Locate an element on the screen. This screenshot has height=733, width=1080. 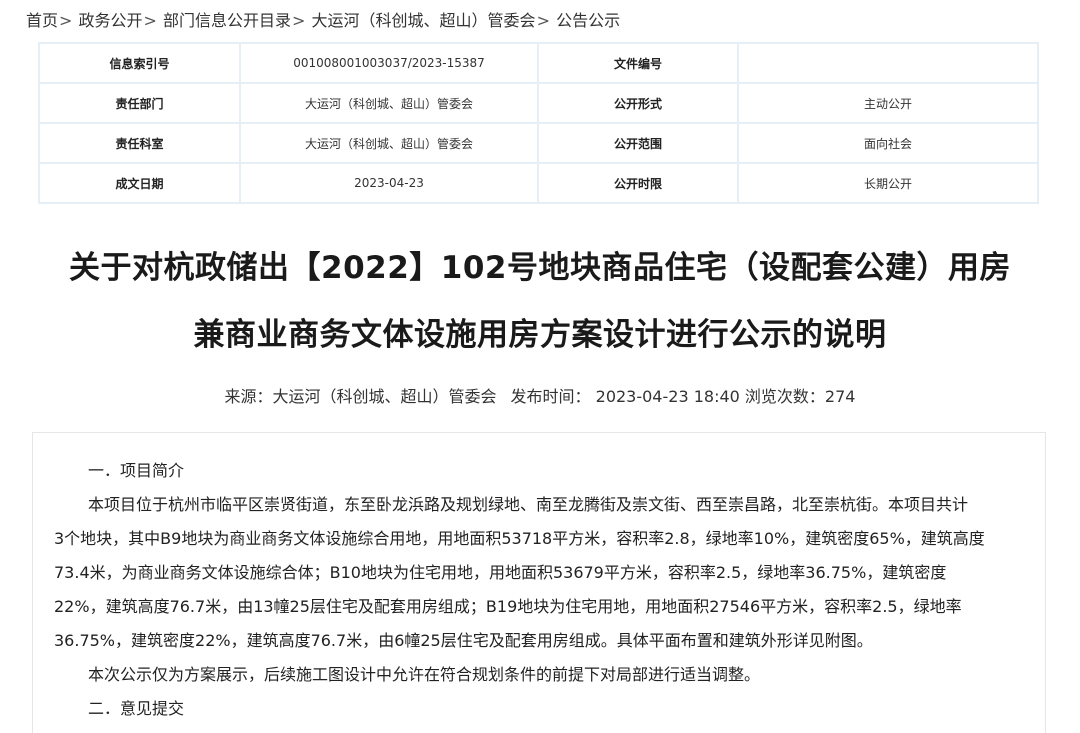
breadcrumb-dept-catalog-link: 部门信息公开目录 is located at coordinates (227, 20).